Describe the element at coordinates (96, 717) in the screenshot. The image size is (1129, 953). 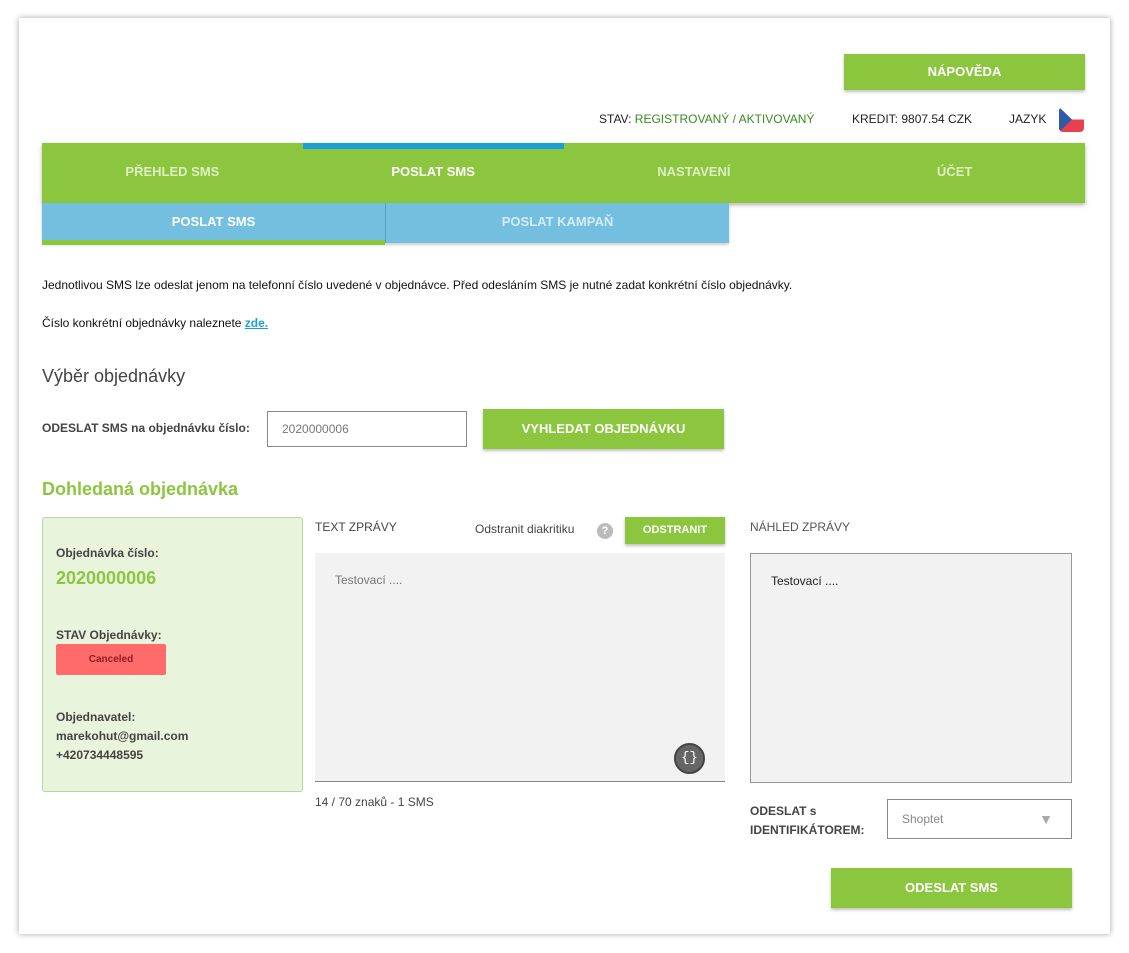
I see `customer-caption: Objednavatel:` at that location.